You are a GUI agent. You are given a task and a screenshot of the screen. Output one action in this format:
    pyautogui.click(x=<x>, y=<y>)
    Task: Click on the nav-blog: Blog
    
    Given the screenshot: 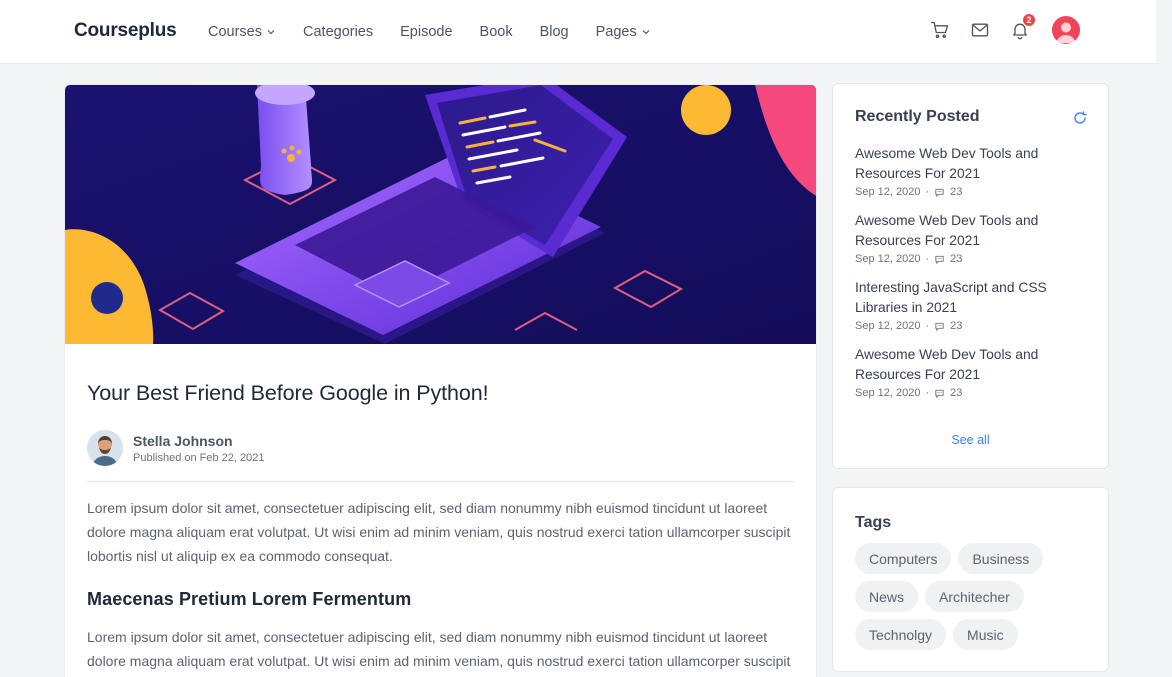 What is the action you would take?
    pyautogui.click(x=554, y=32)
    